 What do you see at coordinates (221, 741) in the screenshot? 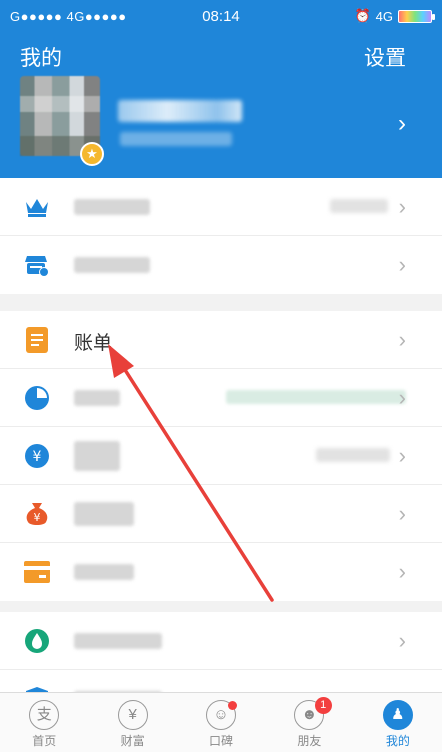
I see `tab-label: 口碑` at bounding box center [221, 741].